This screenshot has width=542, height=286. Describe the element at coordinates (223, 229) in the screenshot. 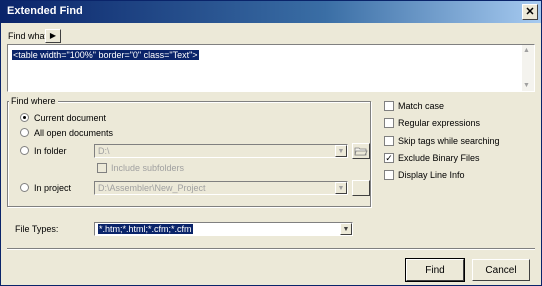

I see `file-types-combo: *.htm;*.html;*.cfm;*.cfm ▼` at that location.